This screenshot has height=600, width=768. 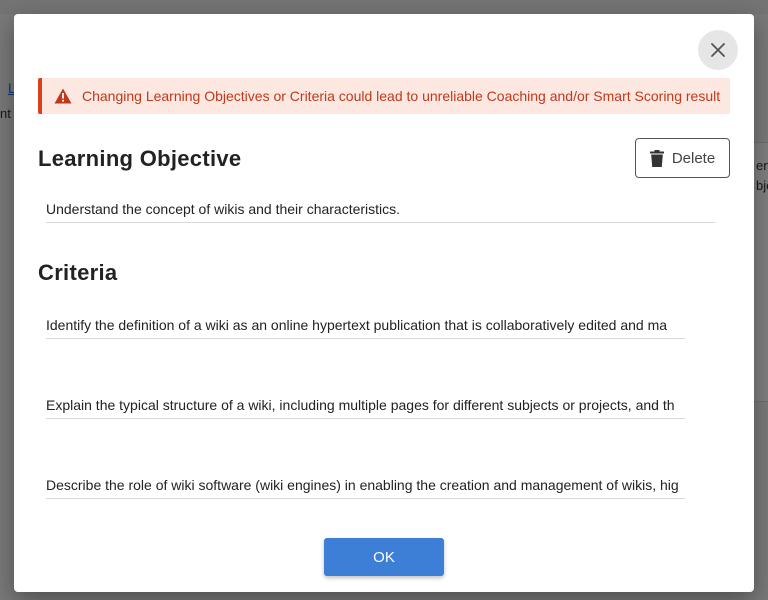 I want to click on close-icon, so click(x=718, y=50).